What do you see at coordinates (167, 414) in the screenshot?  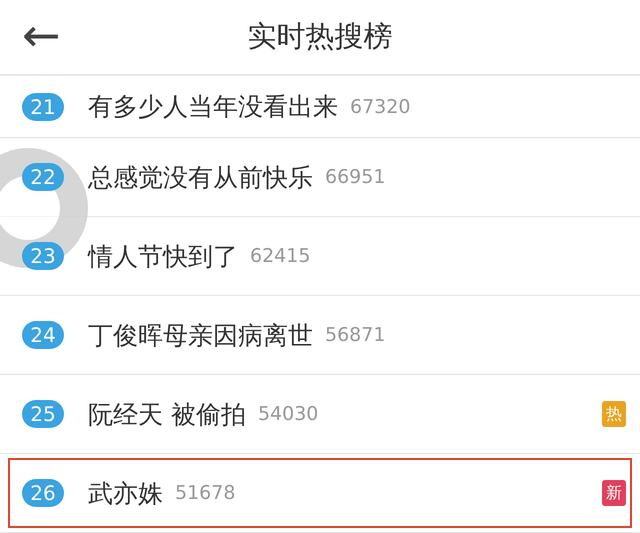 I see `topic-link: 阮经天 被偷拍` at bounding box center [167, 414].